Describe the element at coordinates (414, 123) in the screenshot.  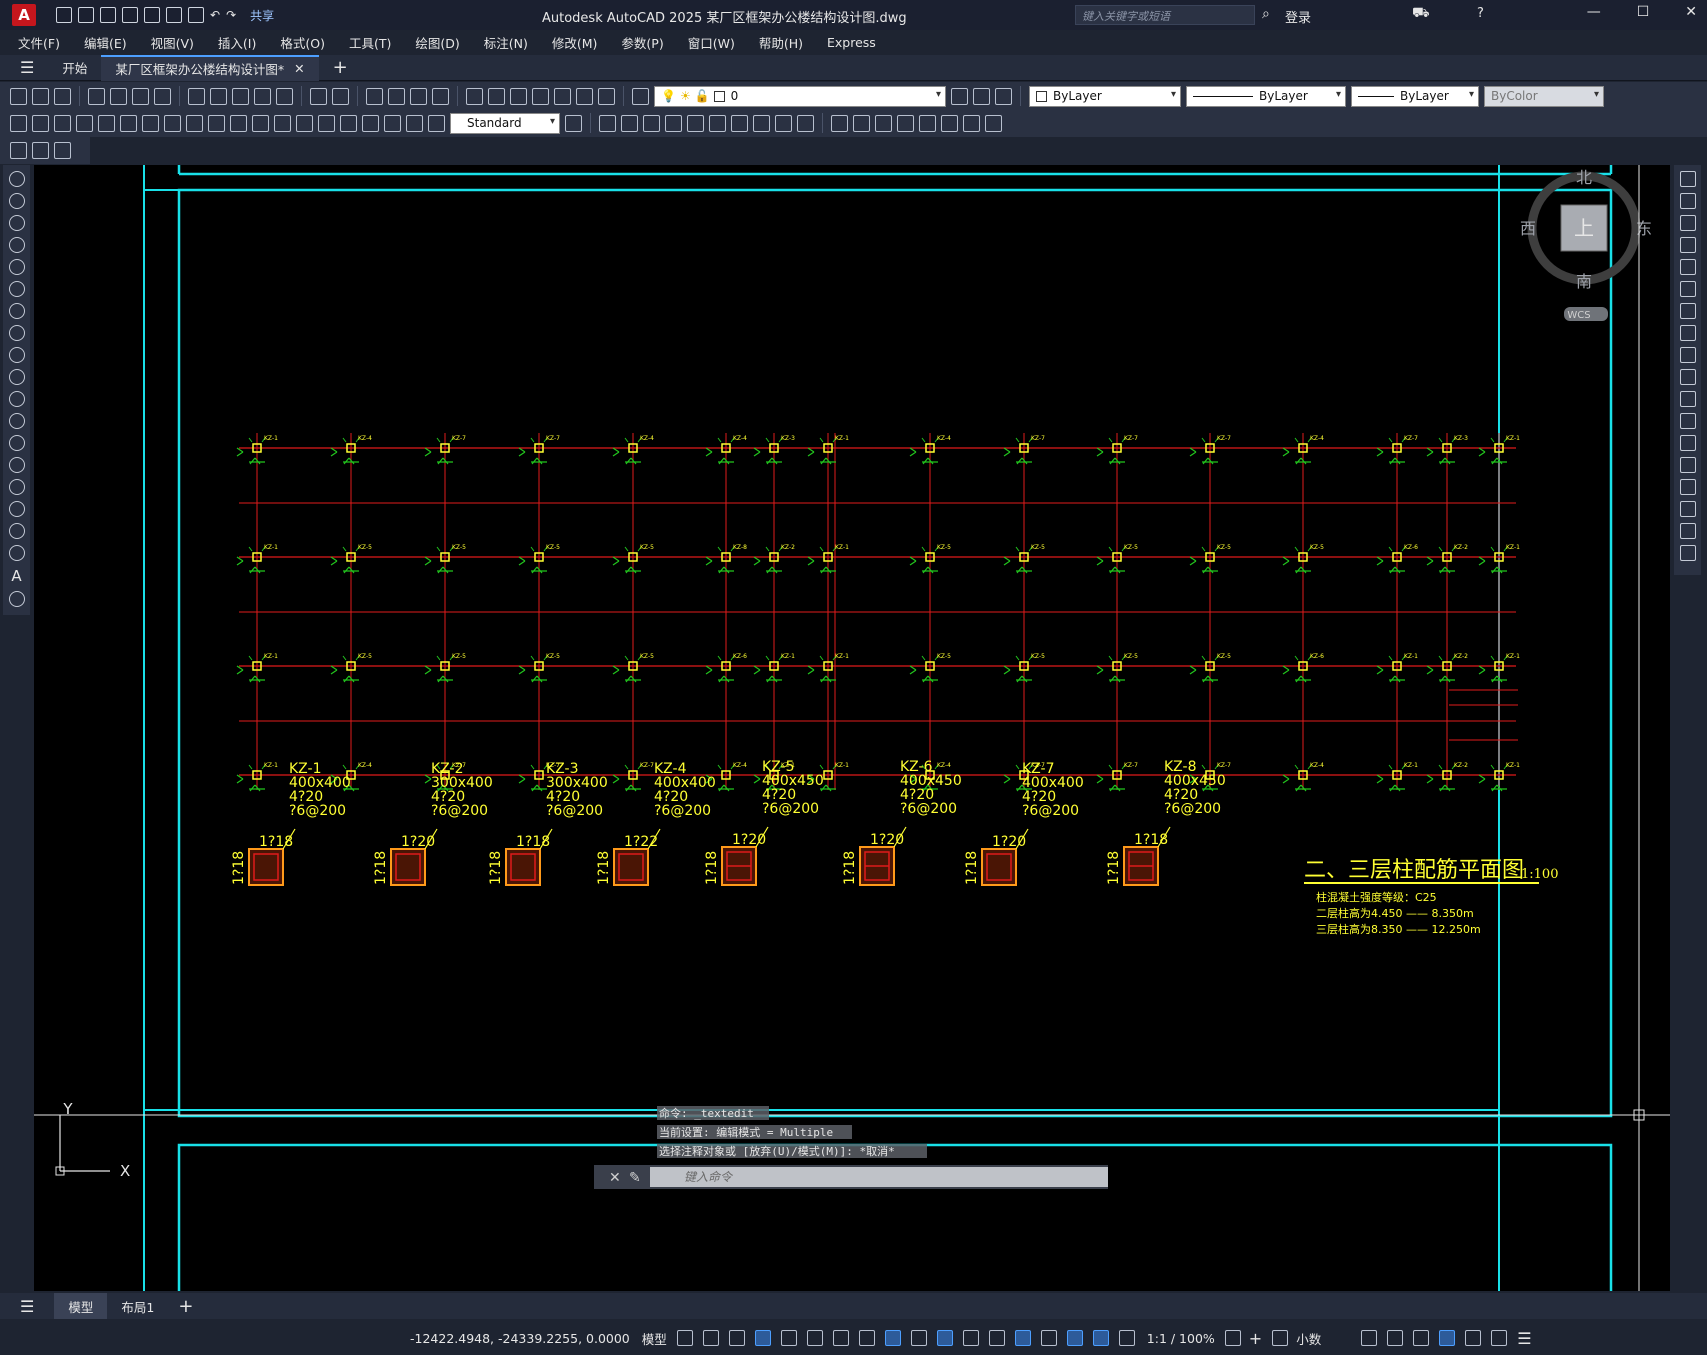
I see `dim-text-edit-icon` at that location.